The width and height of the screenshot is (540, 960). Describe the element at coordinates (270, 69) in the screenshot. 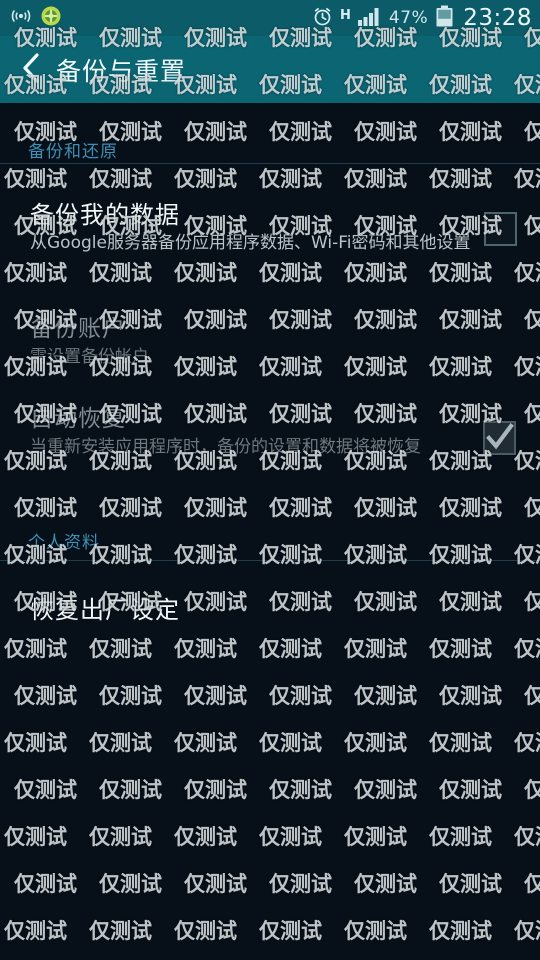

I see `action-bar: 备份与重置` at that location.